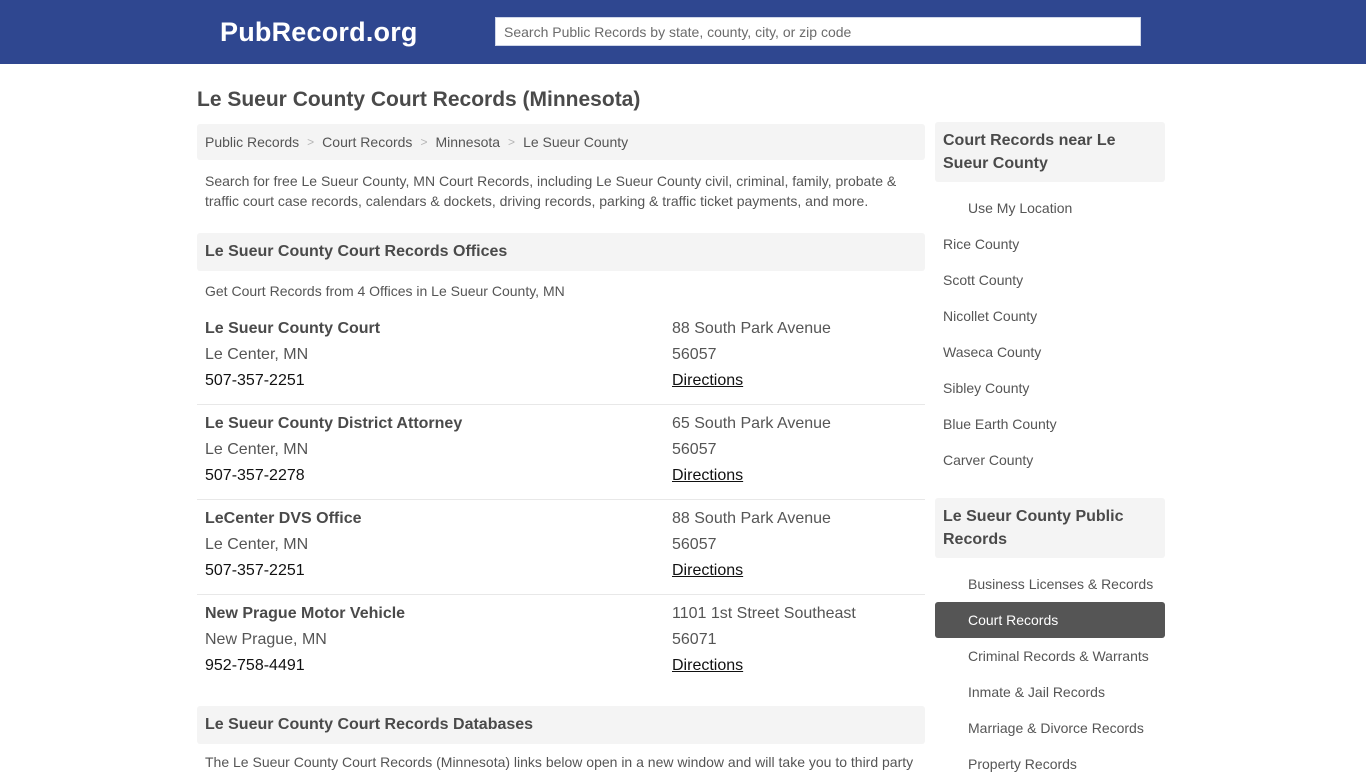 This screenshot has width=1366, height=782. What do you see at coordinates (1022, 764) in the screenshot?
I see `records-link: Property Records` at bounding box center [1022, 764].